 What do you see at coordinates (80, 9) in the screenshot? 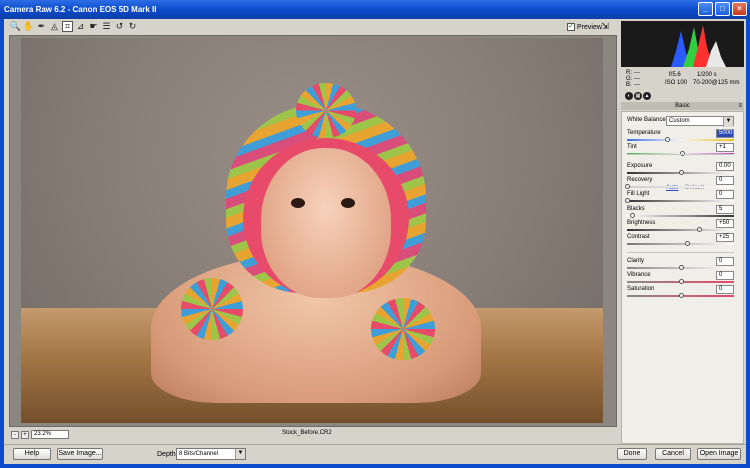
I see `window-title: Camera Raw 6.2 - Canon EOS 5D Mark II` at bounding box center [80, 9].